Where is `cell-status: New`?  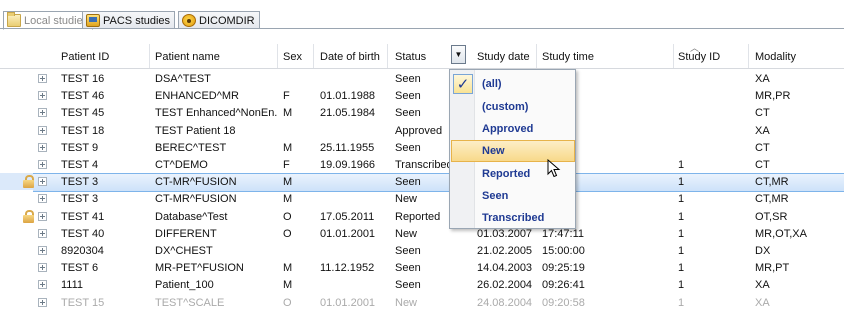 cell-status: New is located at coordinates (406, 302).